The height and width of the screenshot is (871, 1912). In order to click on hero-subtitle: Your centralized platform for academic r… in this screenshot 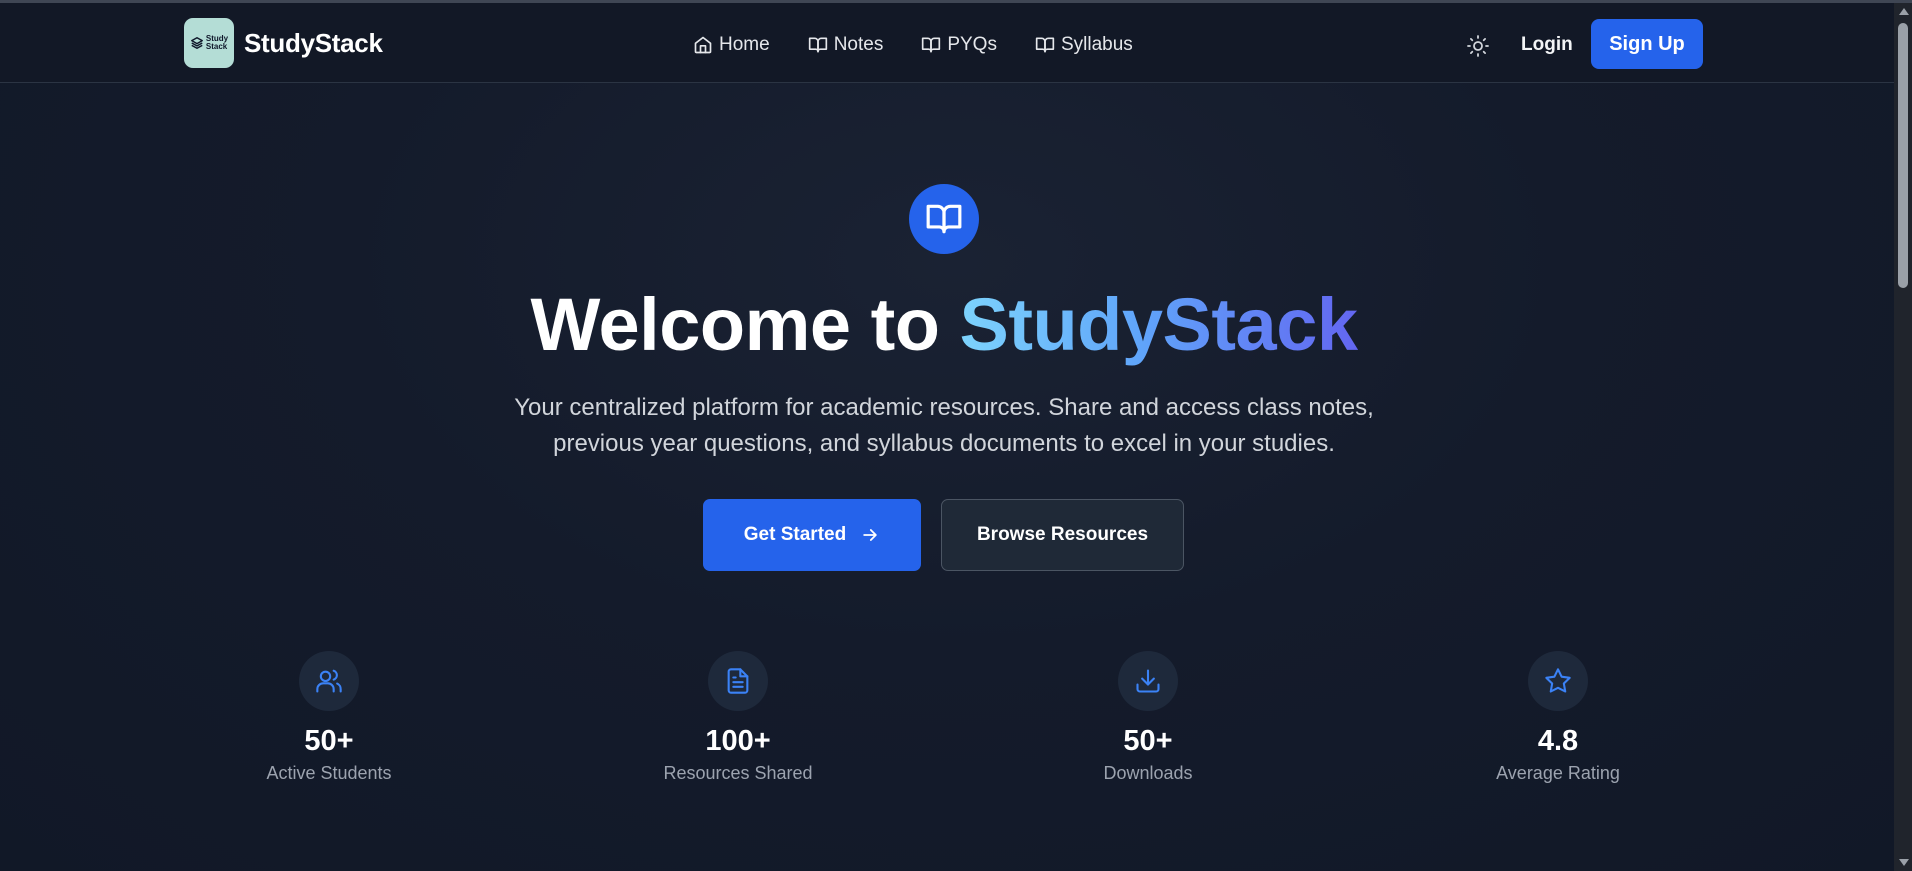, I will do `click(944, 426)`.